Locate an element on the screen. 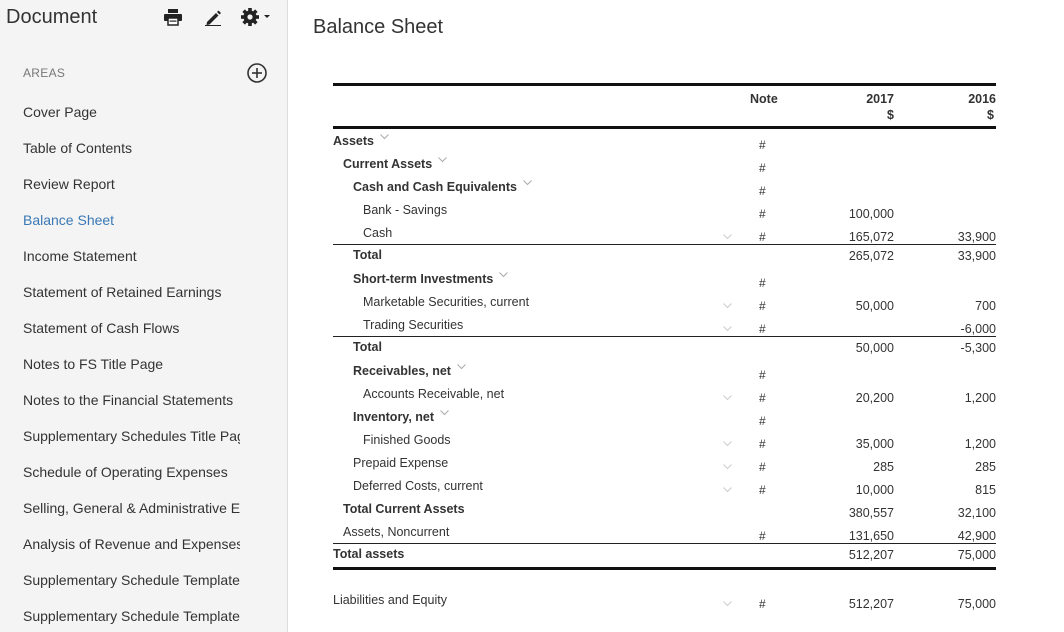 This screenshot has height=632, width=1064. table-row: Total Current Assets 380,557 32,100 is located at coordinates (664, 508).